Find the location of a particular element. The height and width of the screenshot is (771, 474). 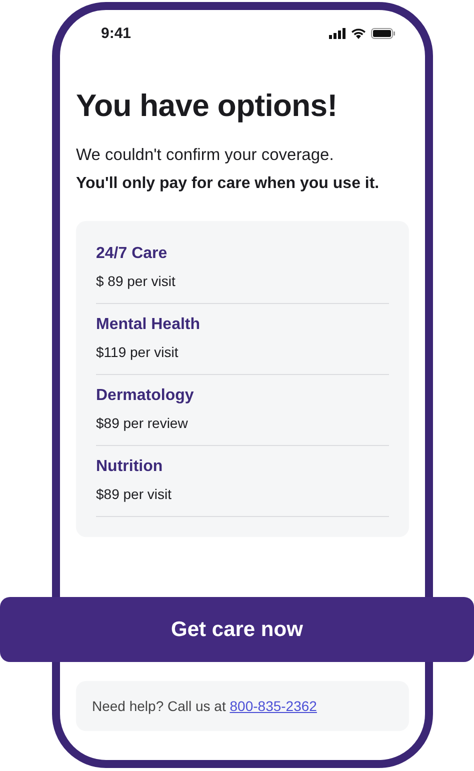

service-price: $89 per visit is located at coordinates (134, 494).